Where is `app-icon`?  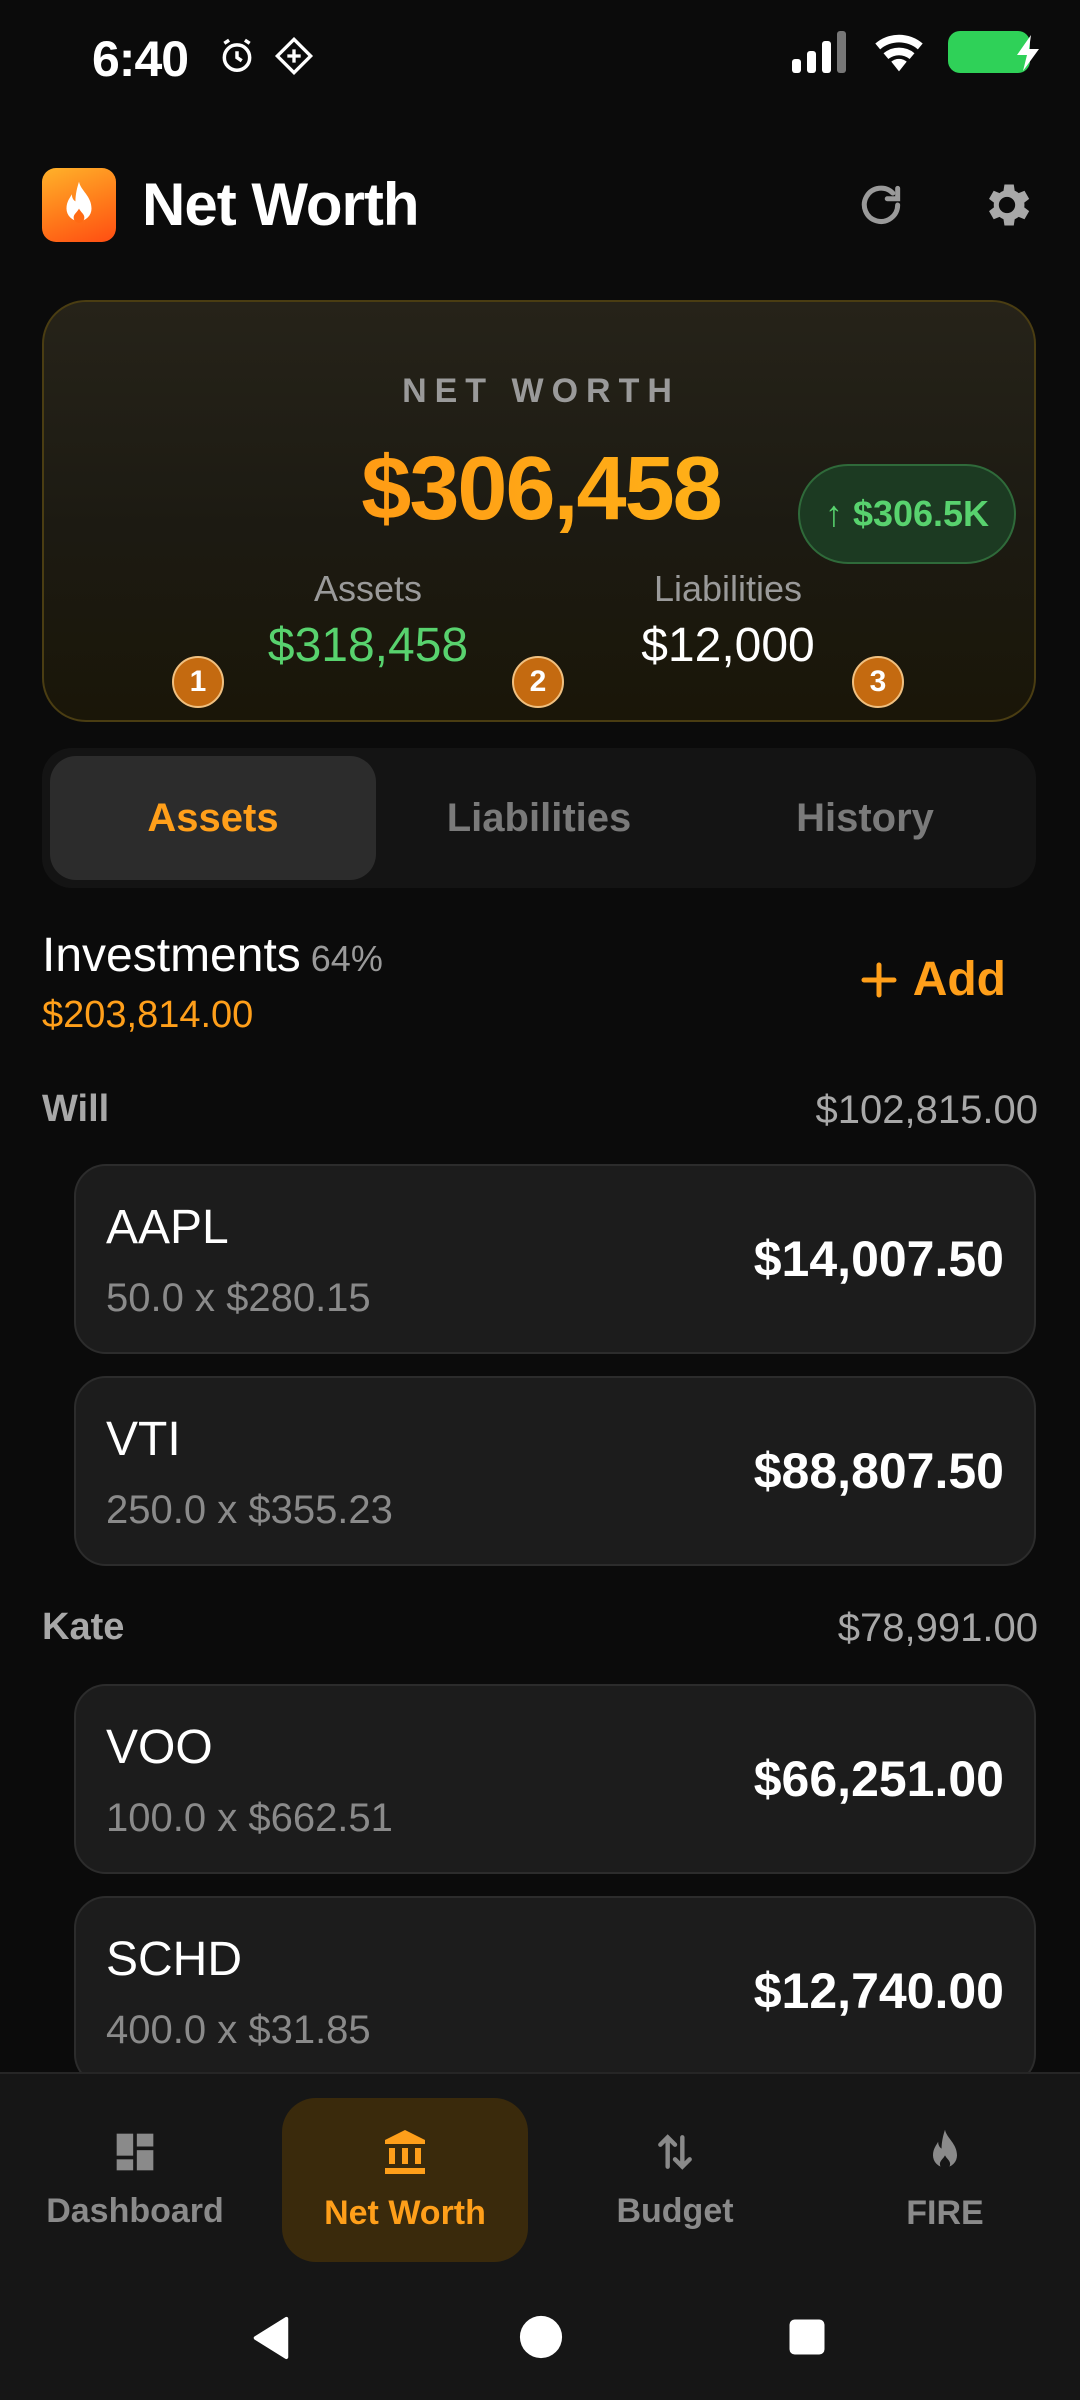 app-icon is located at coordinates (294, 56).